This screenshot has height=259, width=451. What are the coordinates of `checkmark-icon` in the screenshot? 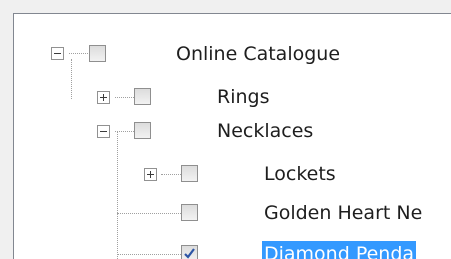 It's located at (189, 253).